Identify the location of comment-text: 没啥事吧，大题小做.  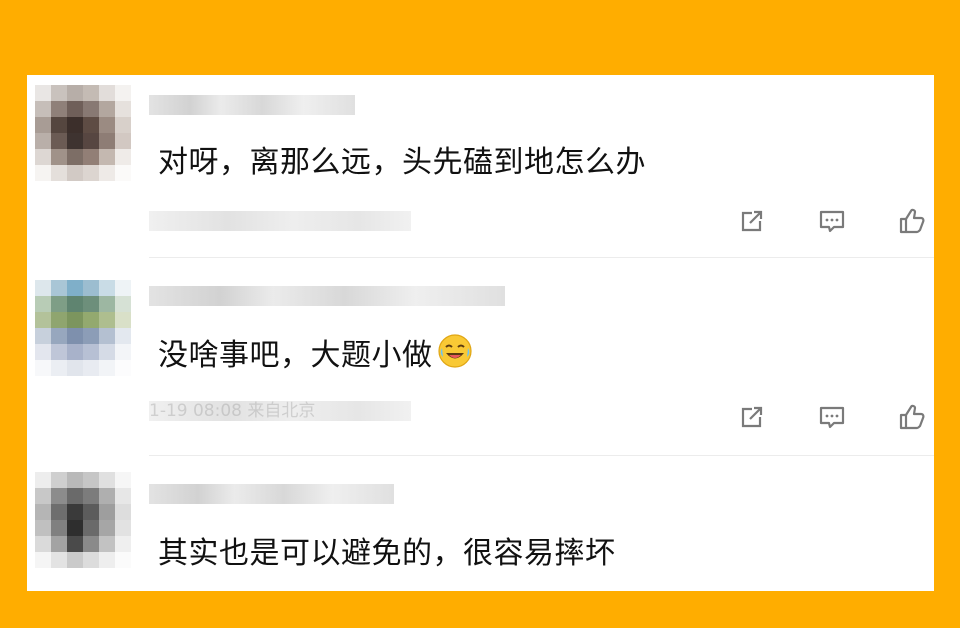
(315, 353).